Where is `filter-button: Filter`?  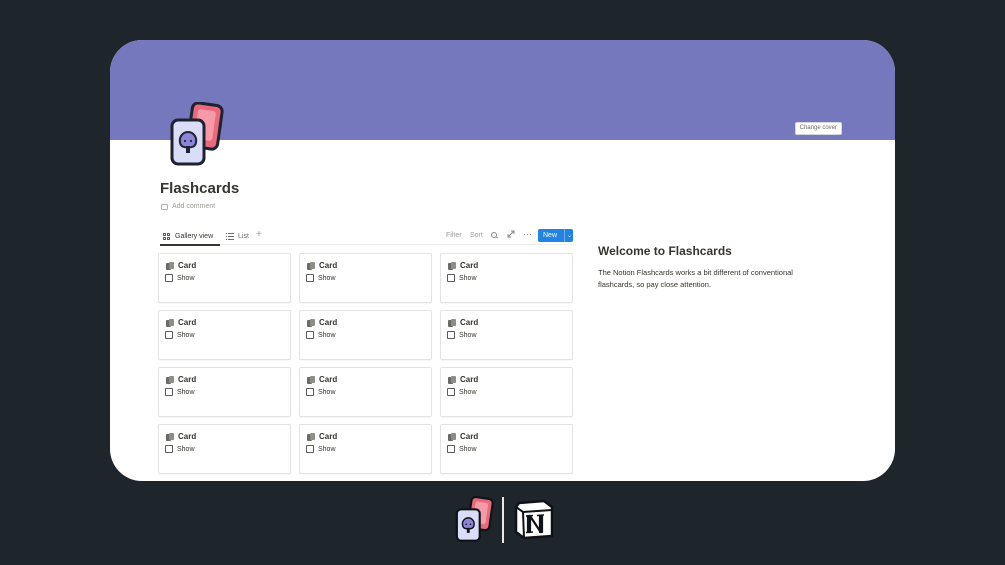 filter-button: Filter is located at coordinates (454, 235).